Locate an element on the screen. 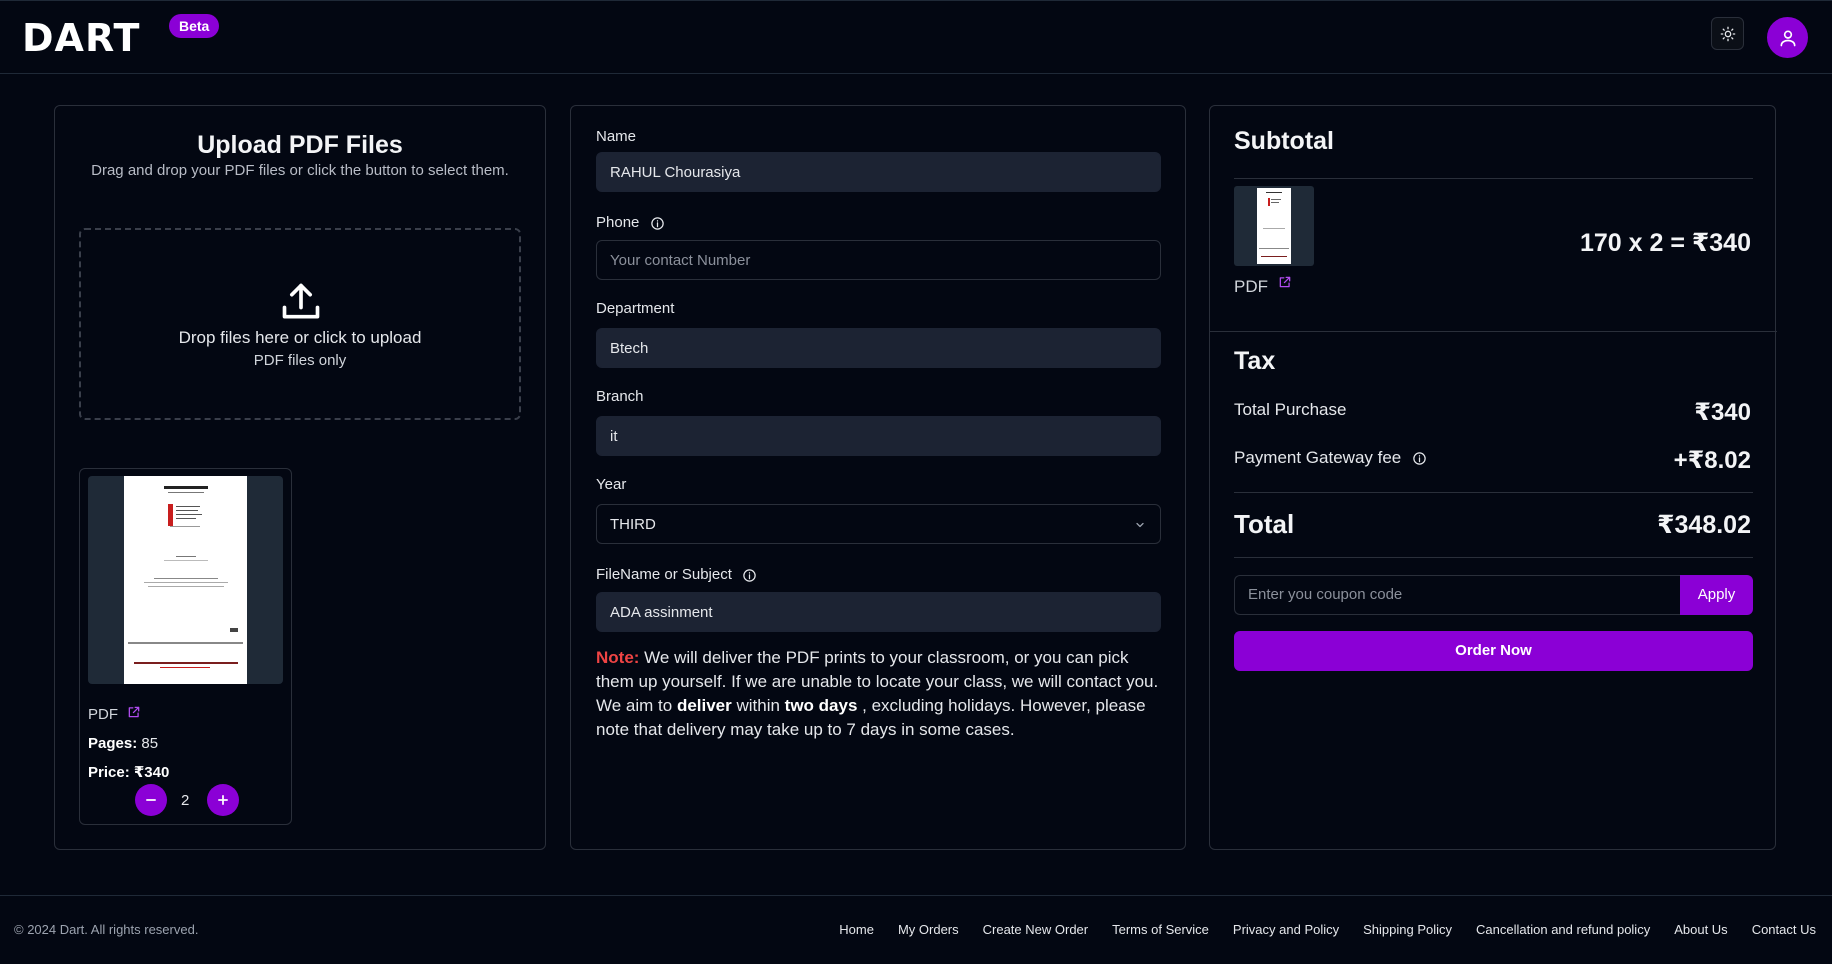 The image size is (1832, 964). pages-row: Pages: 85 is located at coordinates (123, 743).